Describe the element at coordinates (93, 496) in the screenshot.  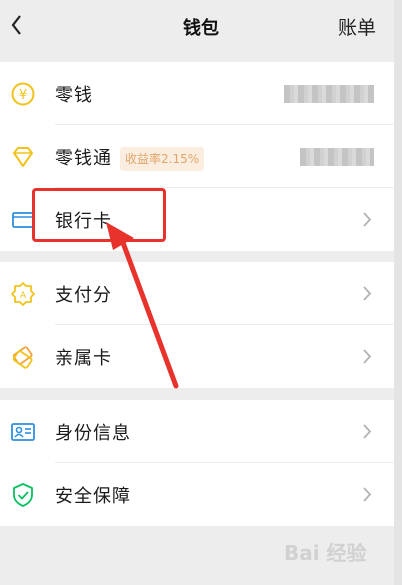
I see `row-label: 安全保障` at that location.